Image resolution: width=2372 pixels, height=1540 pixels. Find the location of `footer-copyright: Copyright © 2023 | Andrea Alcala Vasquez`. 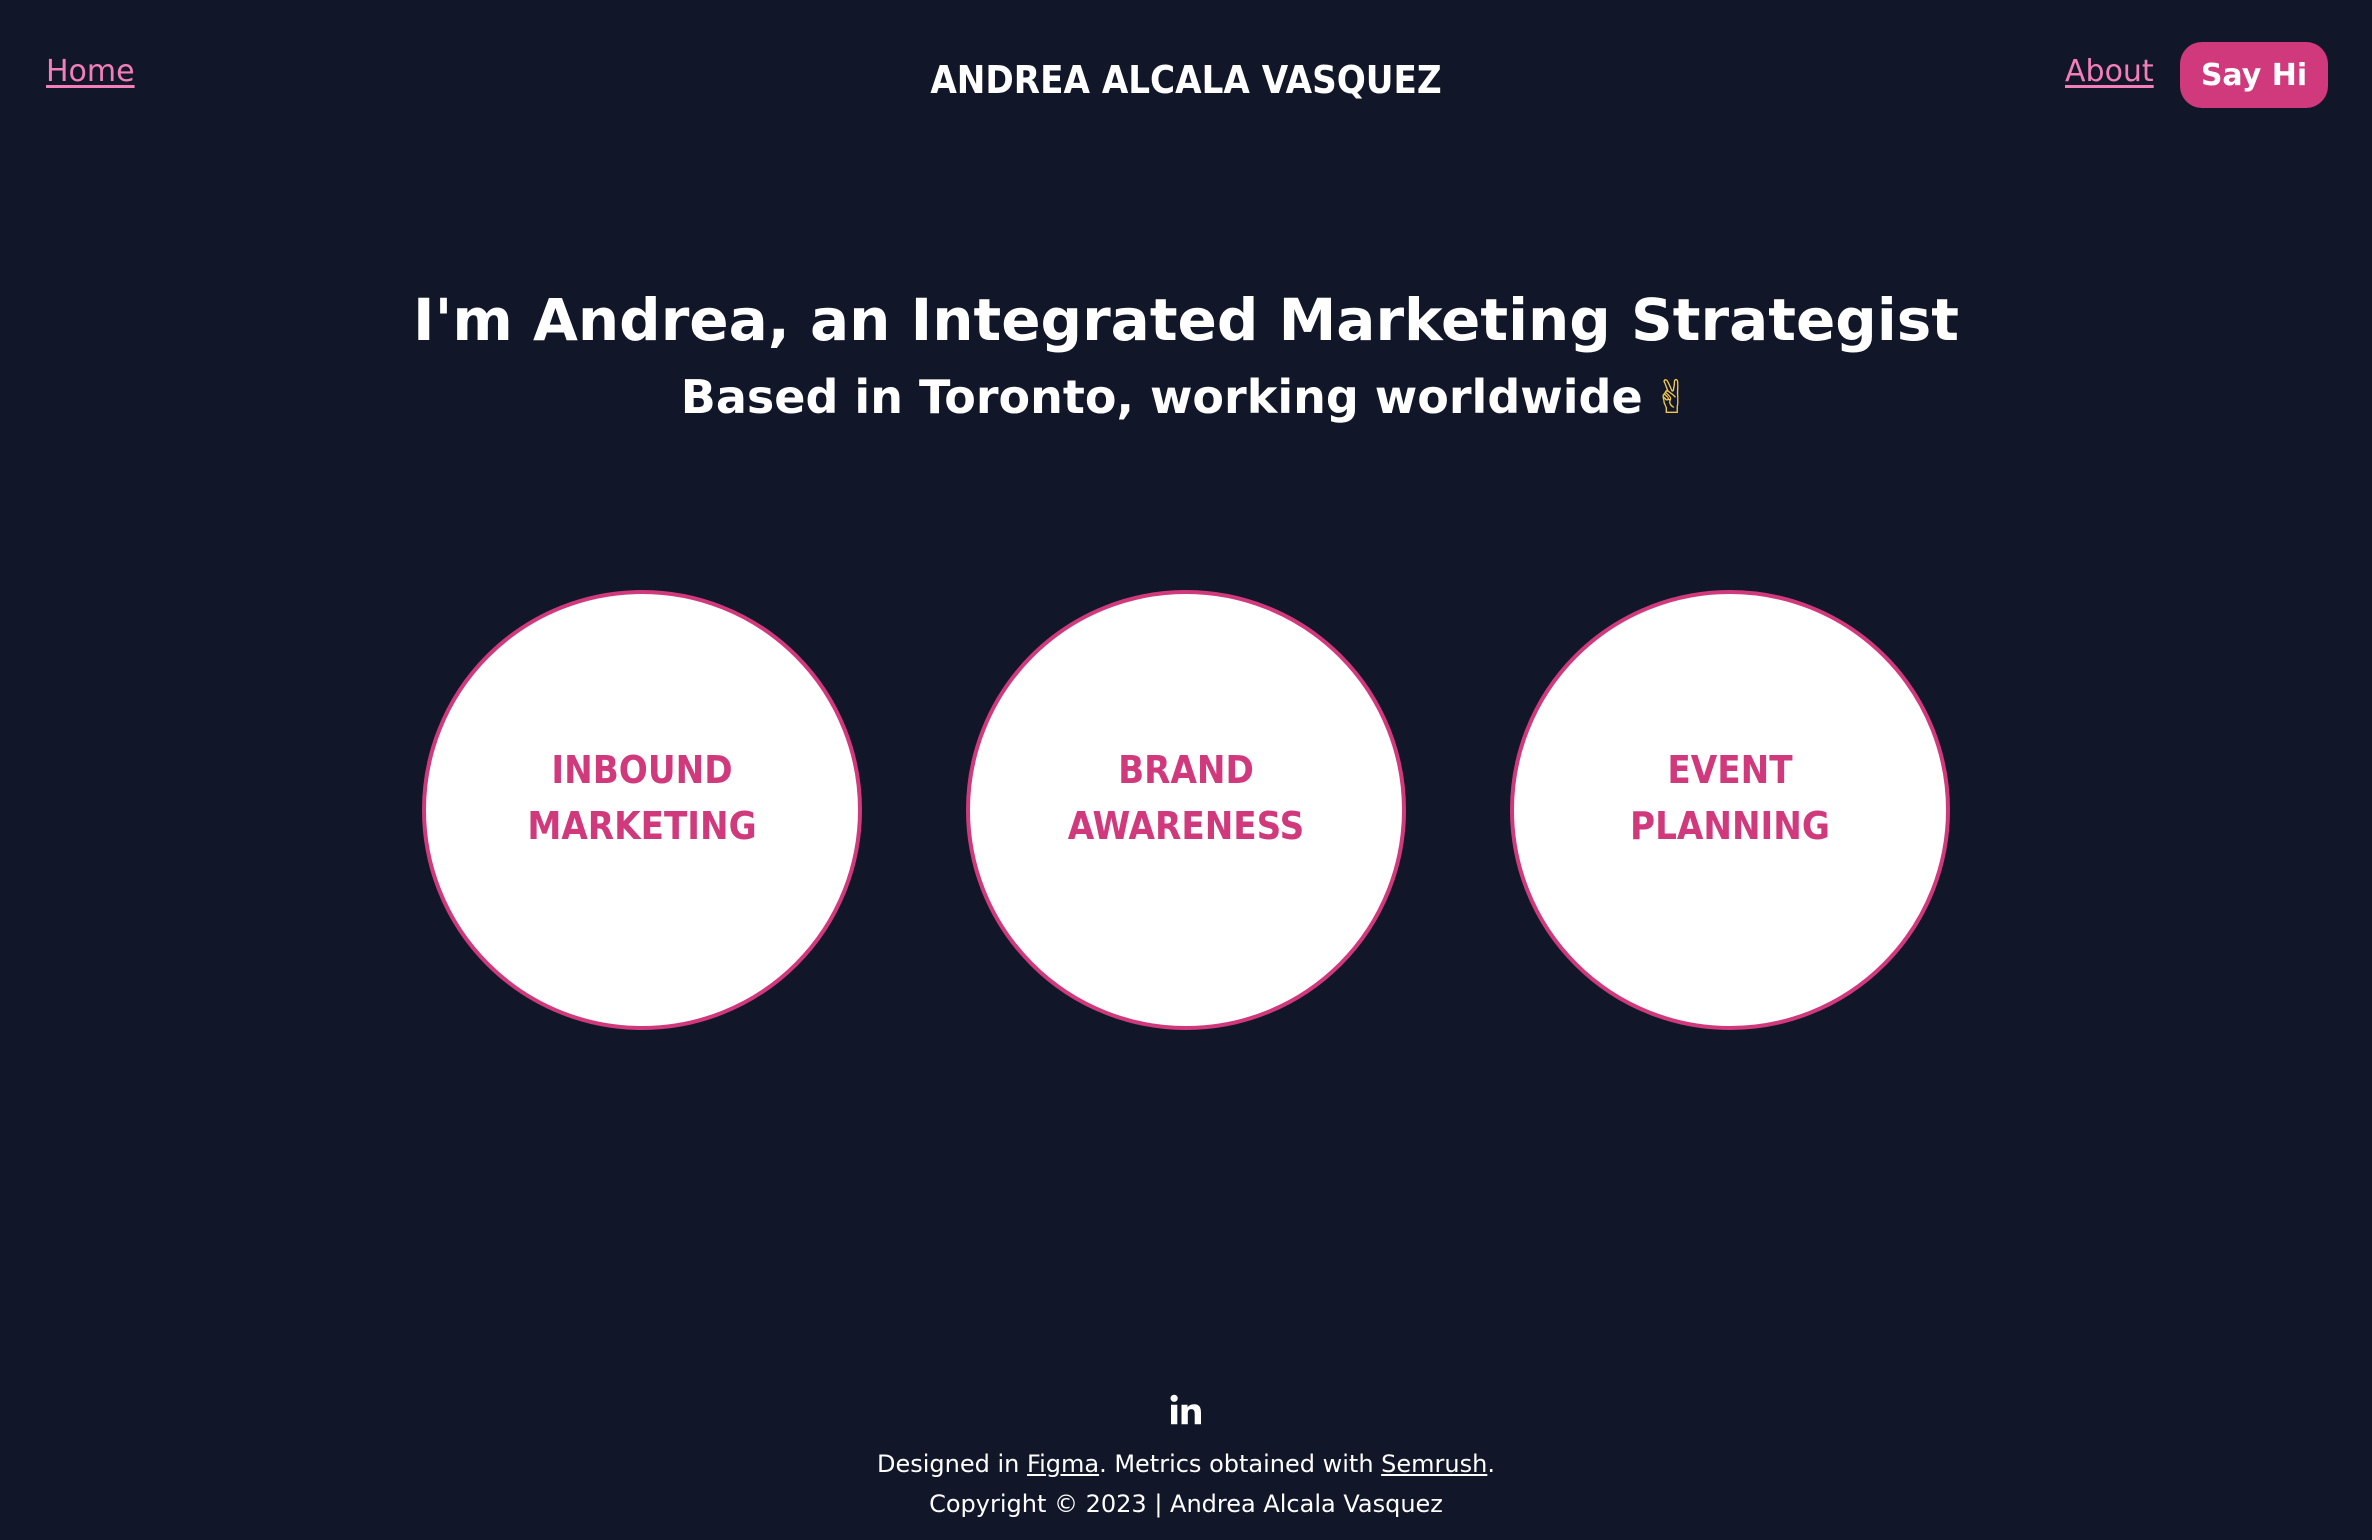

footer-copyright: Copyright © 2023 | Andrea Alcala Vasquez is located at coordinates (1186, 1504).